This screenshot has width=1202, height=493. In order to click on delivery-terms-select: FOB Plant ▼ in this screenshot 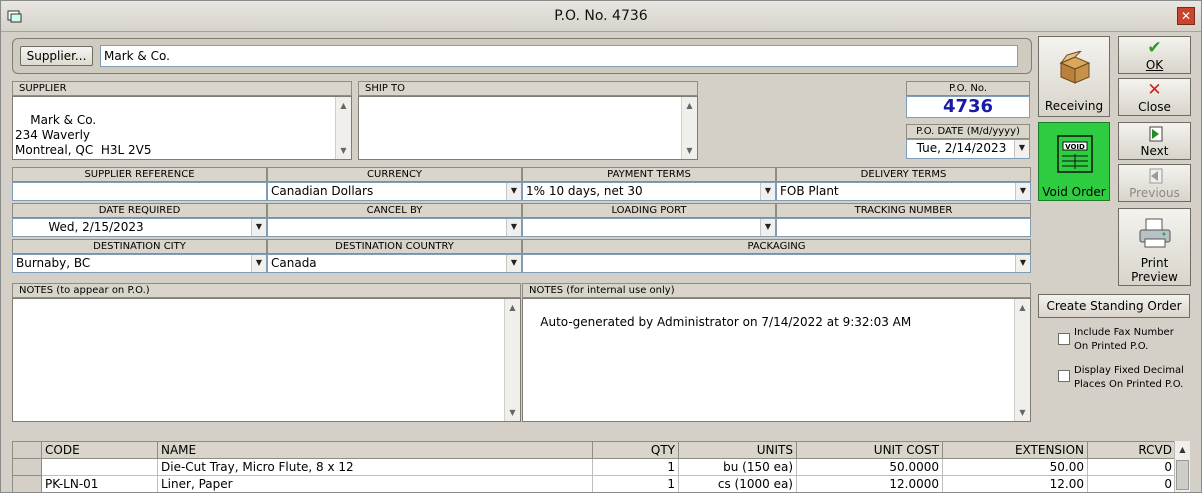, I will do `click(903, 191)`.